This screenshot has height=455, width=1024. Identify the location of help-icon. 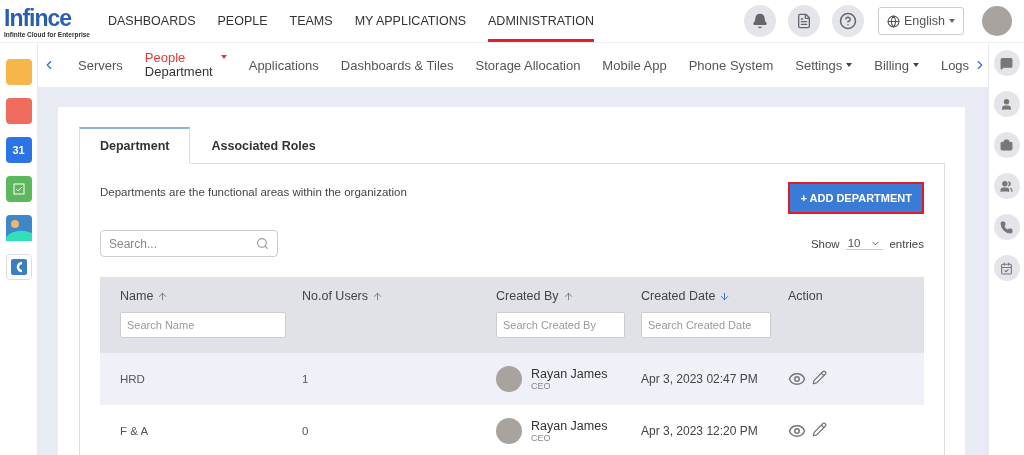
(848, 21).